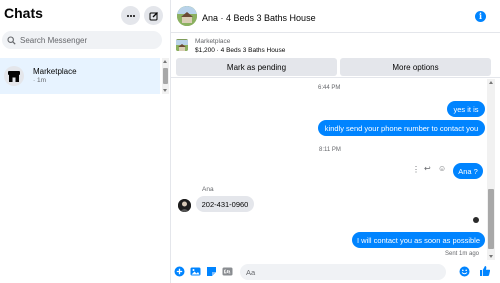 Image resolution: width=500 pixels, height=283 pixels. I want to click on listing-label: Marketplace, so click(213, 41).